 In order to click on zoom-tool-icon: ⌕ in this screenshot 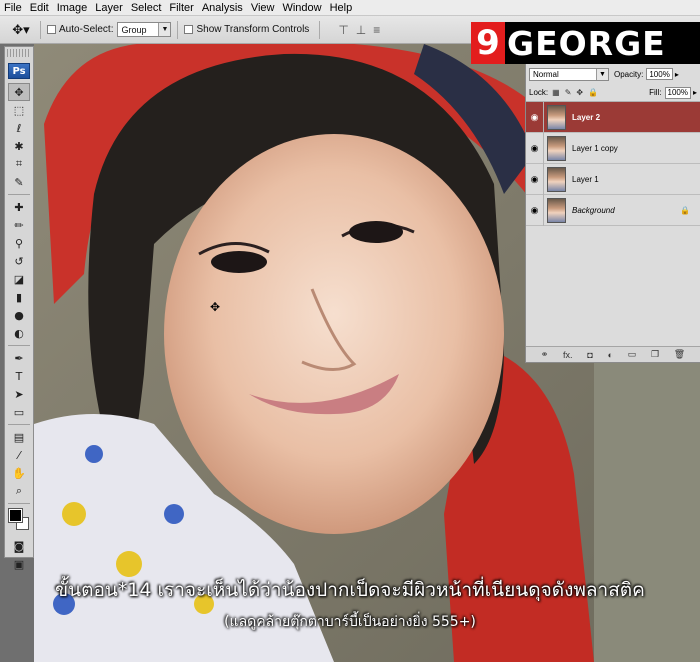, I will do `click(19, 491)`.